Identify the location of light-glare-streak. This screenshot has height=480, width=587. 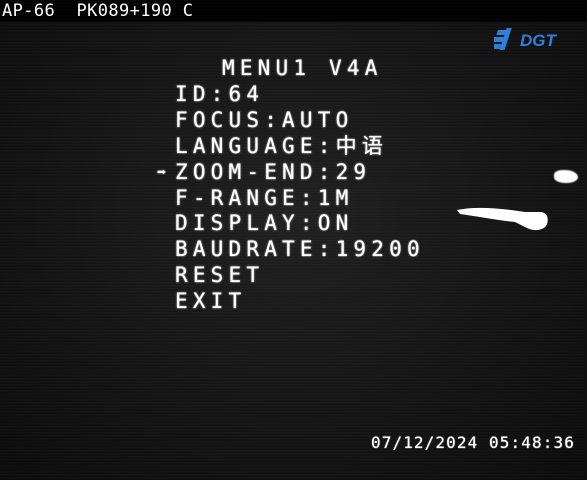
(502, 219).